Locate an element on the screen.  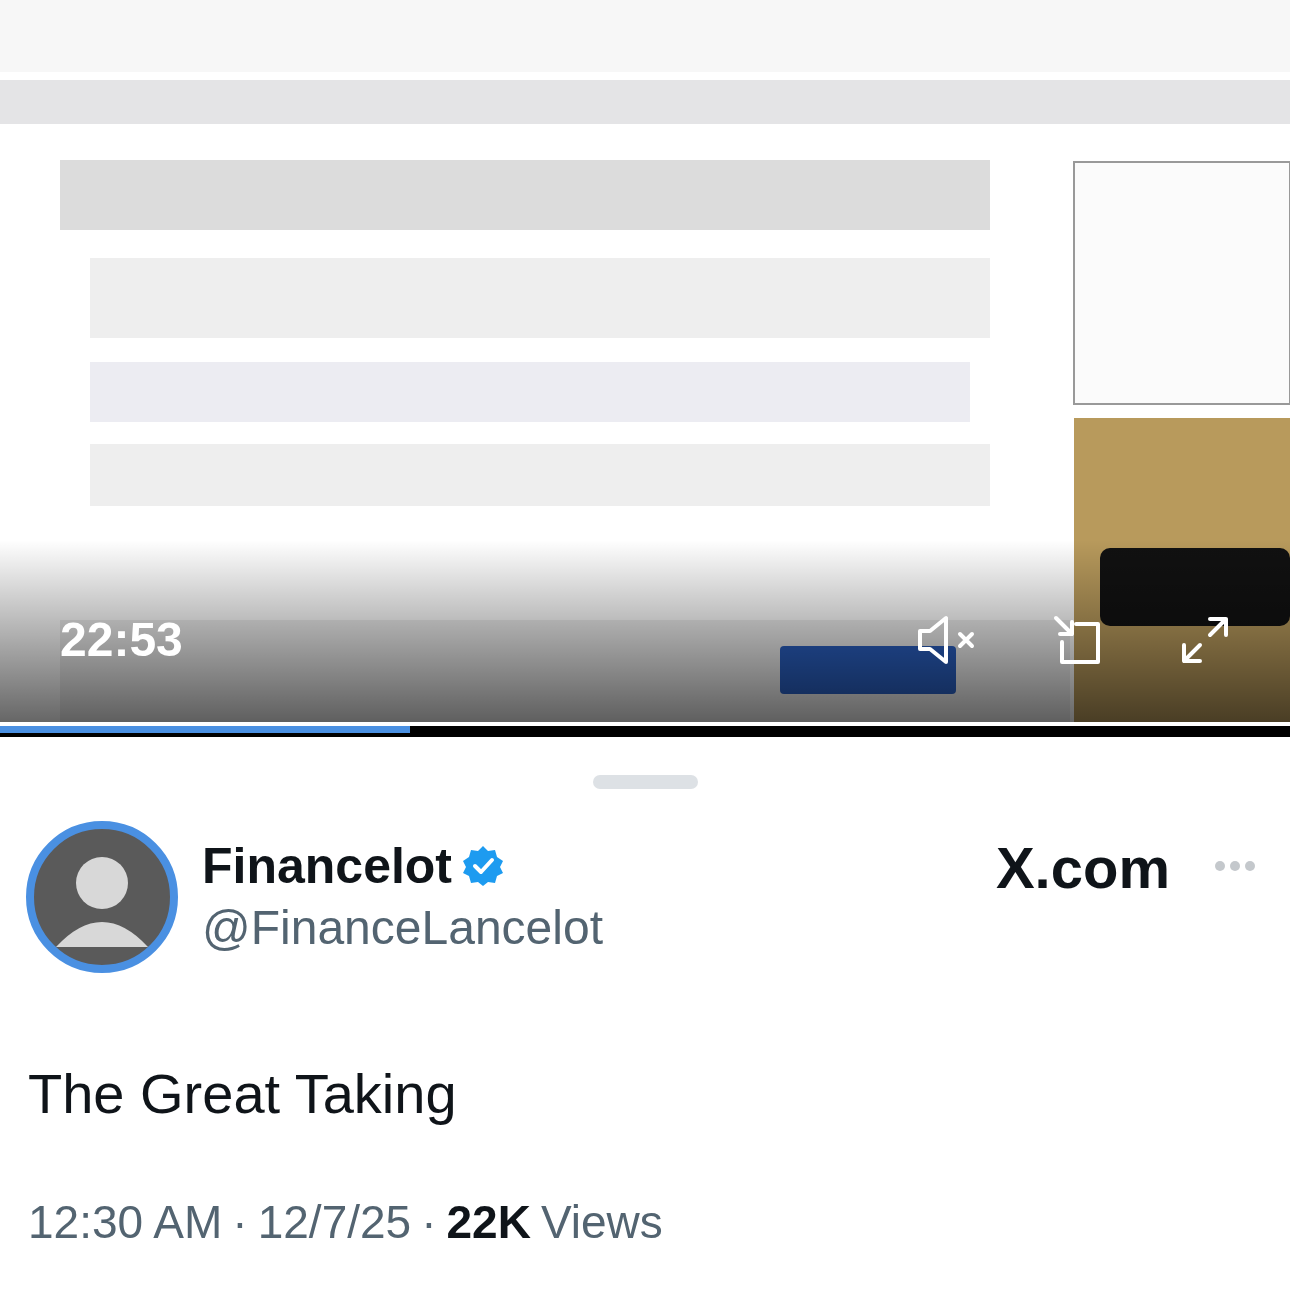
post-date: 12/7/25 is located at coordinates (334, 1222).